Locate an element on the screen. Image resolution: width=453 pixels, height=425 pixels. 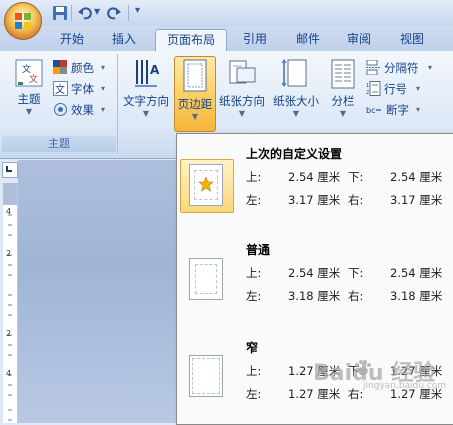
themes-dropdown-icon: ▼ is located at coordinates (29, 111).